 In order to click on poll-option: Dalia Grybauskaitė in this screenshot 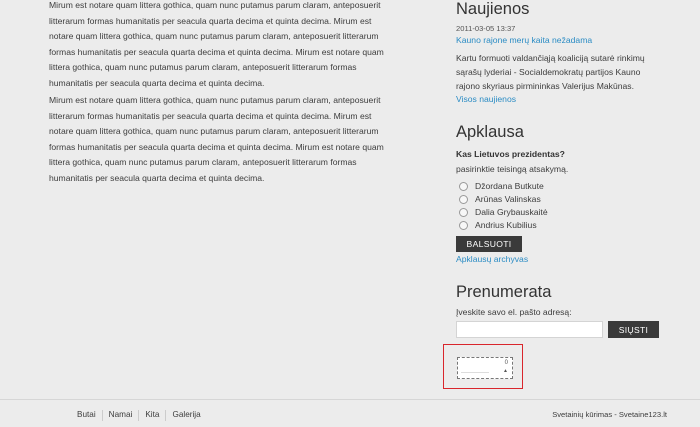, I will do `click(503, 212)`.